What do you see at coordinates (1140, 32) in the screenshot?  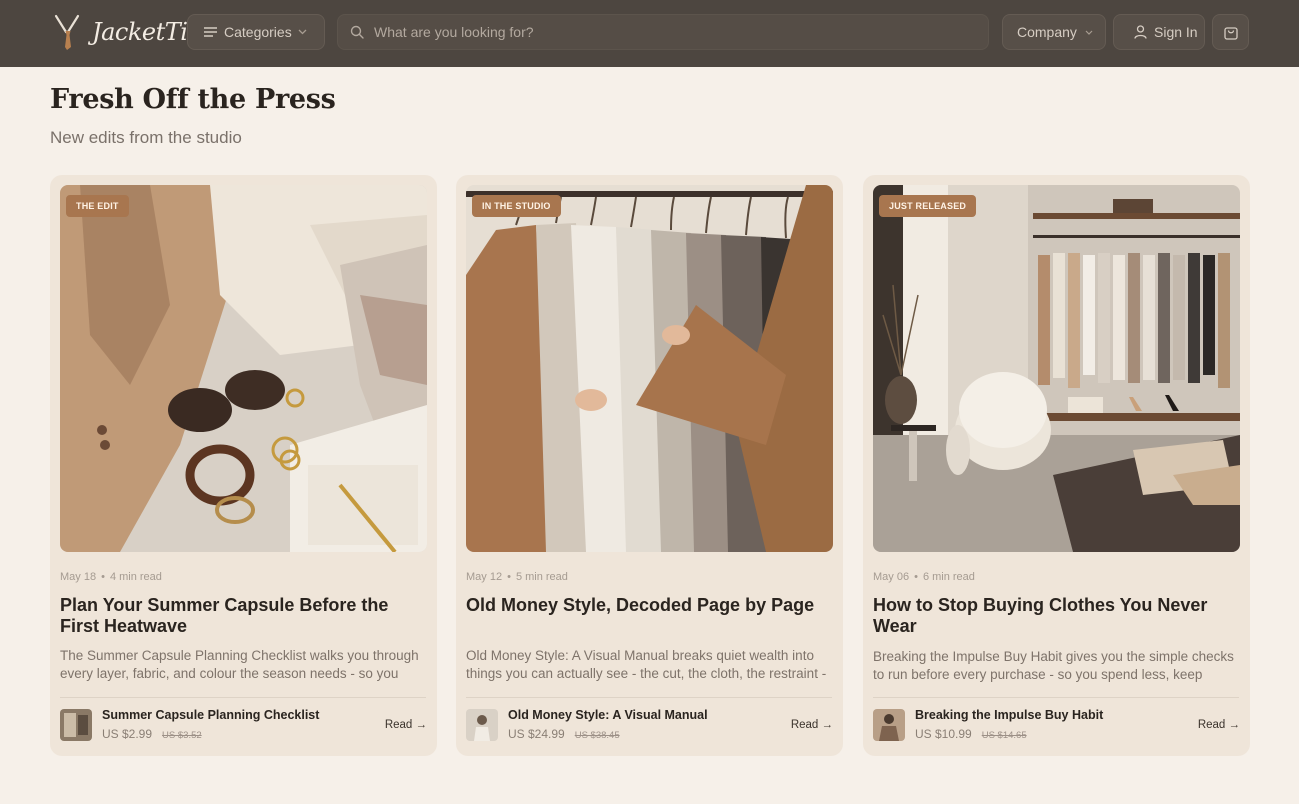 I see `person-icon` at bounding box center [1140, 32].